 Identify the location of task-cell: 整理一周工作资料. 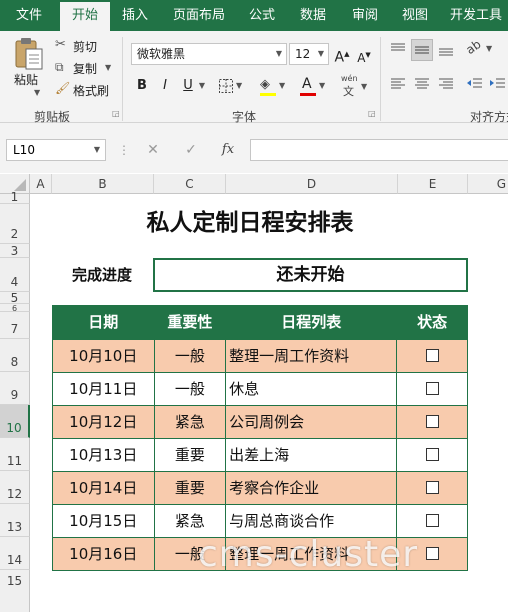
(312, 356).